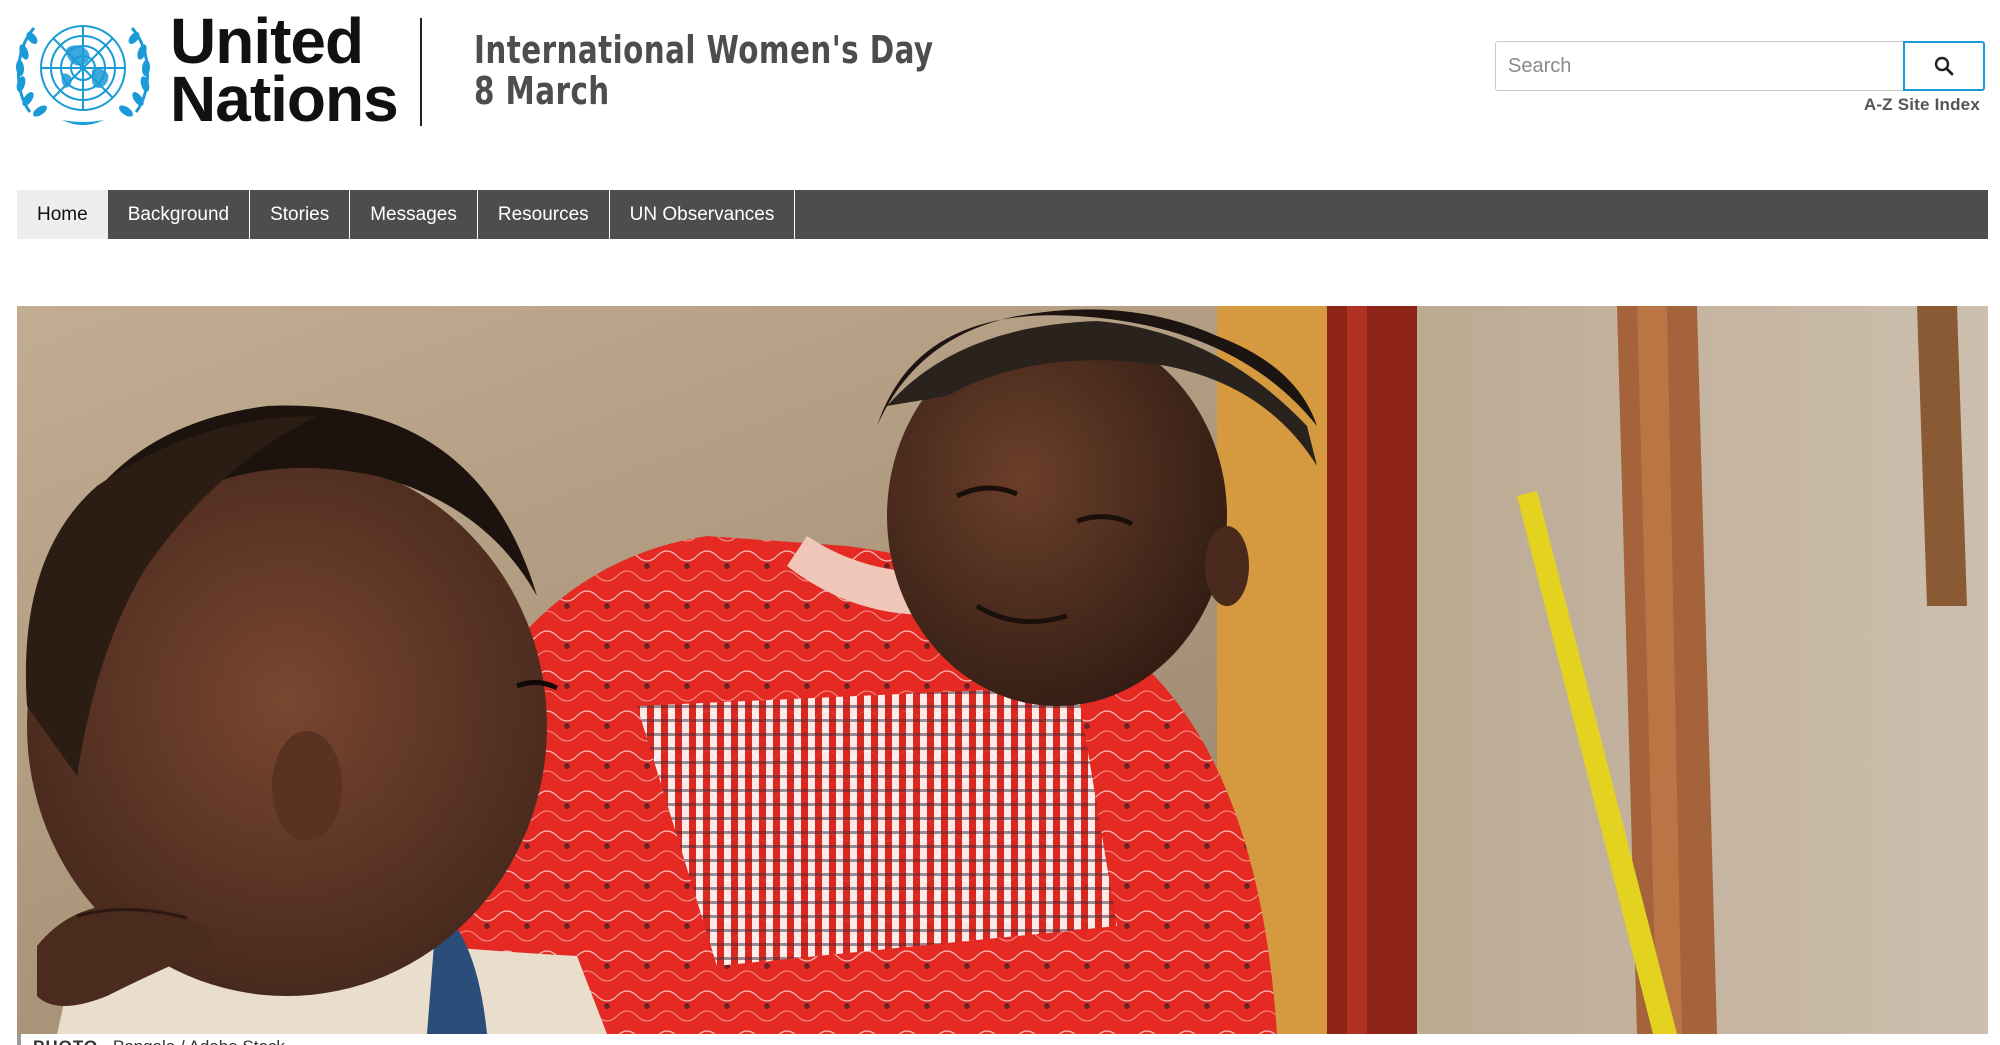 The height and width of the screenshot is (1045, 2000). What do you see at coordinates (421, 72) in the screenshot?
I see `header-divider` at bounding box center [421, 72].